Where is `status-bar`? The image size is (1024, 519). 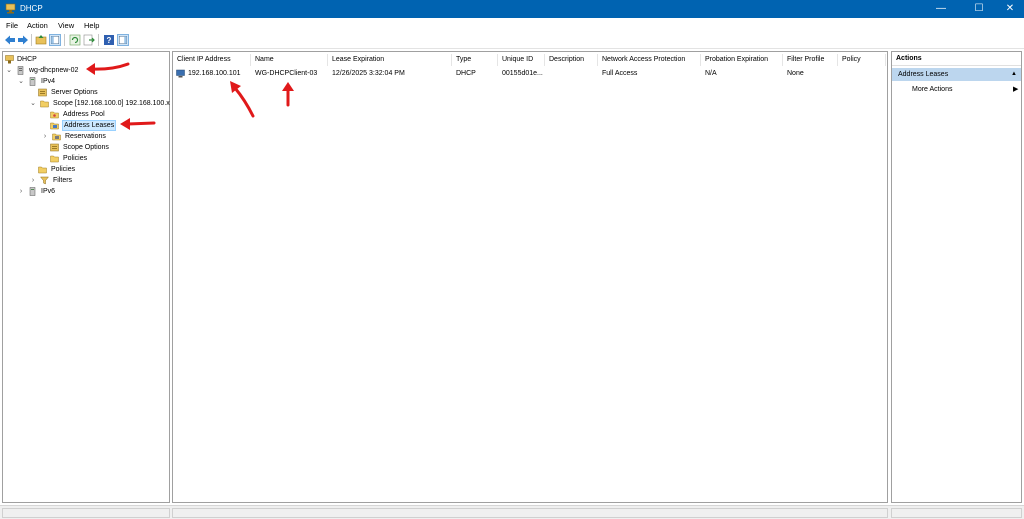 status-bar is located at coordinates (512, 512).